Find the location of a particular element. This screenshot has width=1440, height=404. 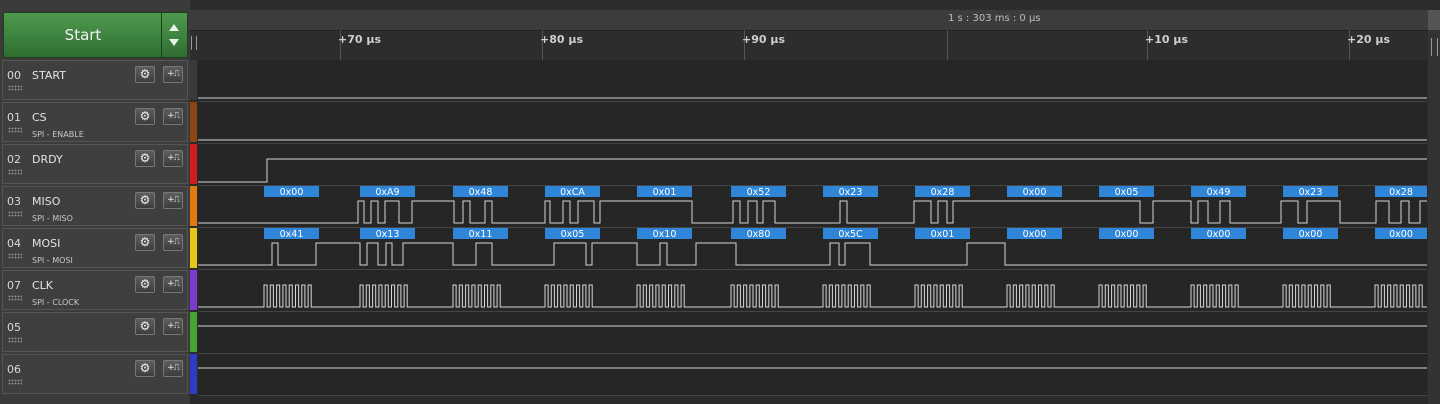

miso-byte-label: 0x52 is located at coordinates (759, 192).